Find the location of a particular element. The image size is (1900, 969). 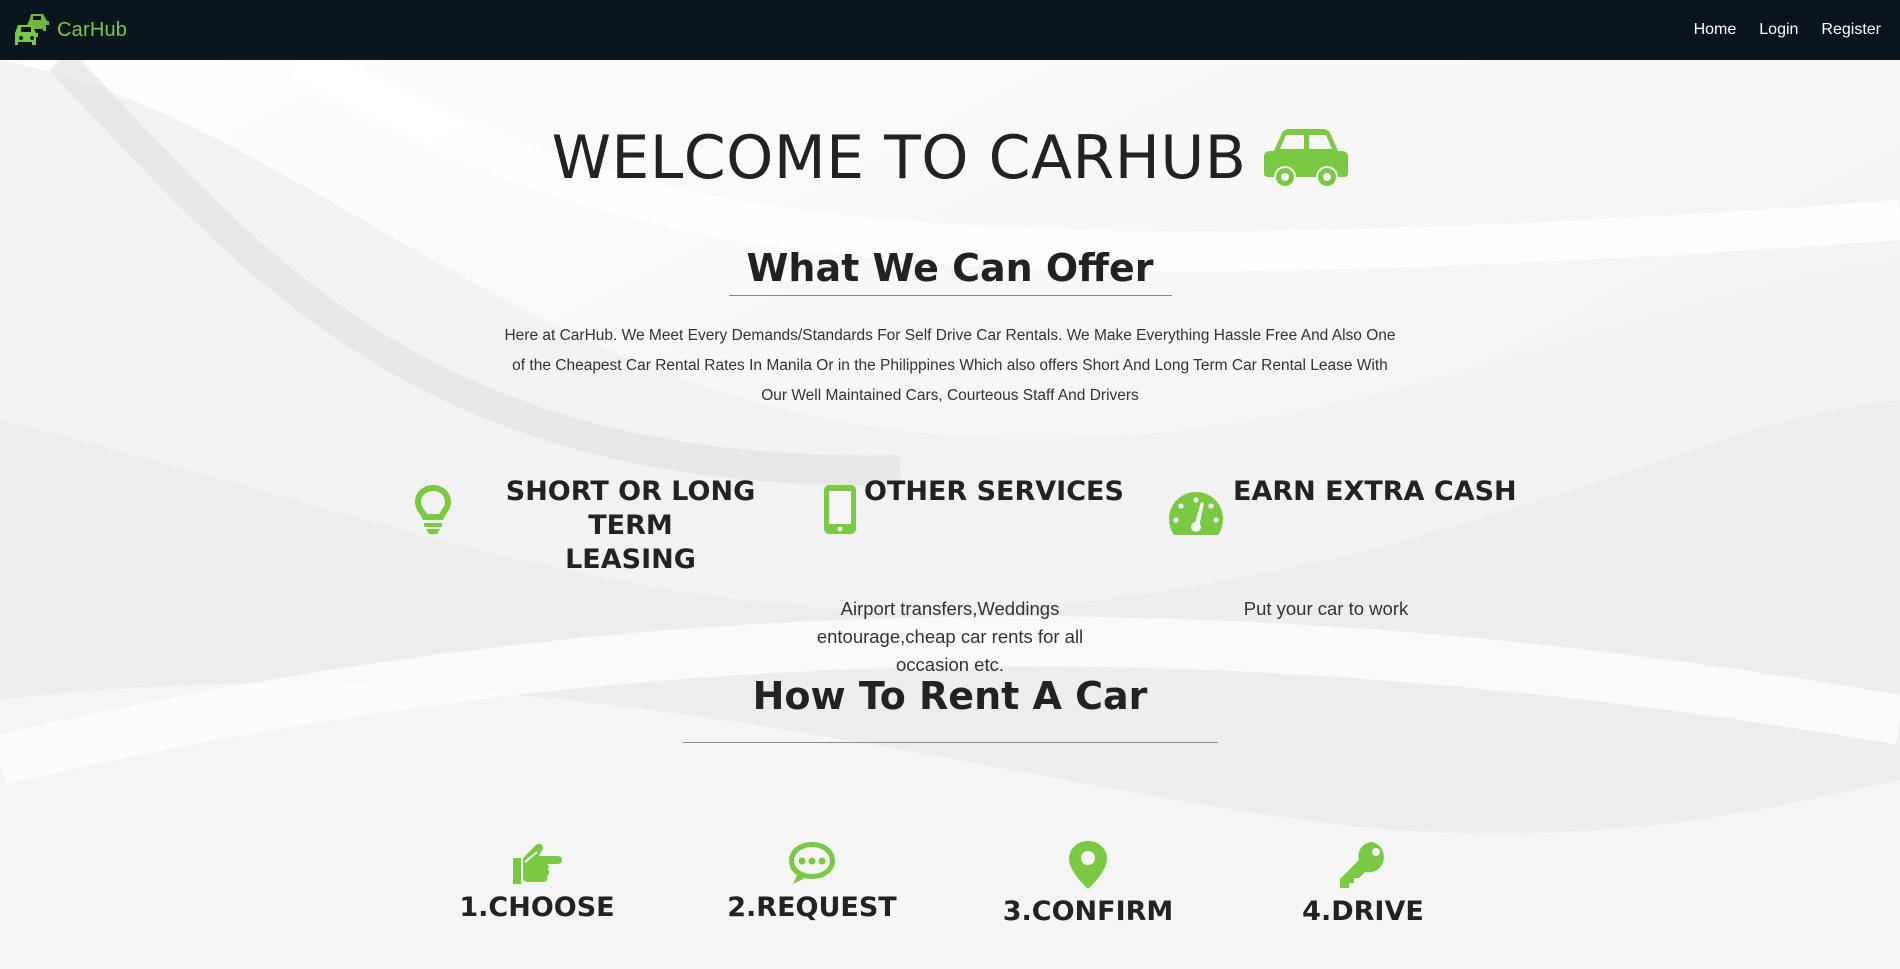

step-choose: 1.CHOOSE is located at coordinates (537, 881).